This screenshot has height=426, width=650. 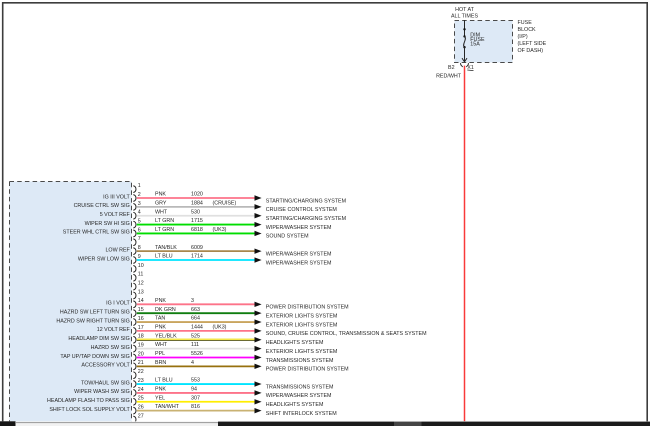 What do you see at coordinates (141, 363) in the screenshot?
I see `svg-text: 21` at bounding box center [141, 363].